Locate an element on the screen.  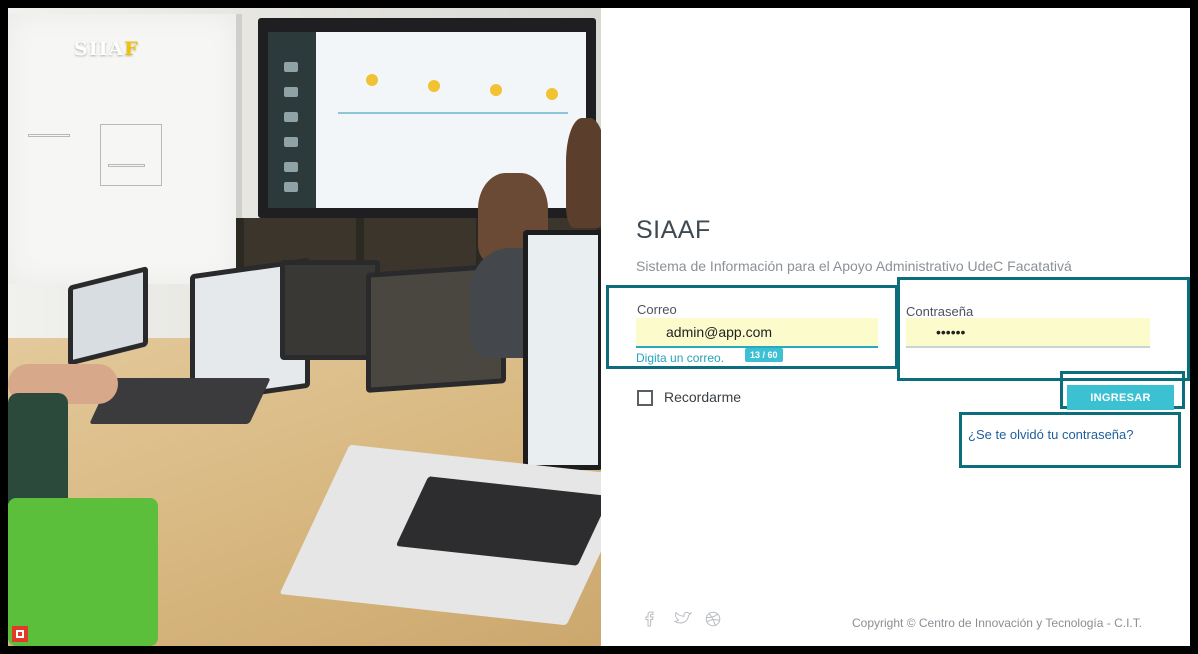
forgot-password-link: ¿Se te olvidó tu contraseña? is located at coordinates (1051, 434).